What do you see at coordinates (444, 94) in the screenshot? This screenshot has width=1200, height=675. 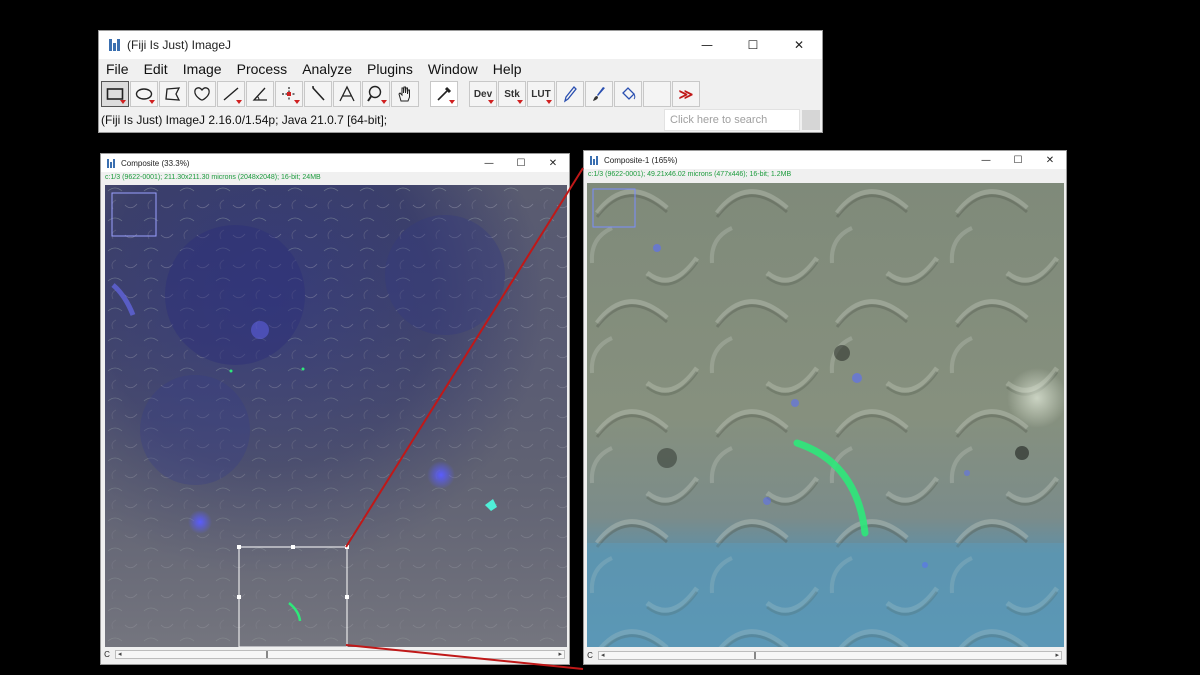 I see `color-picker-tool-icon` at bounding box center [444, 94].